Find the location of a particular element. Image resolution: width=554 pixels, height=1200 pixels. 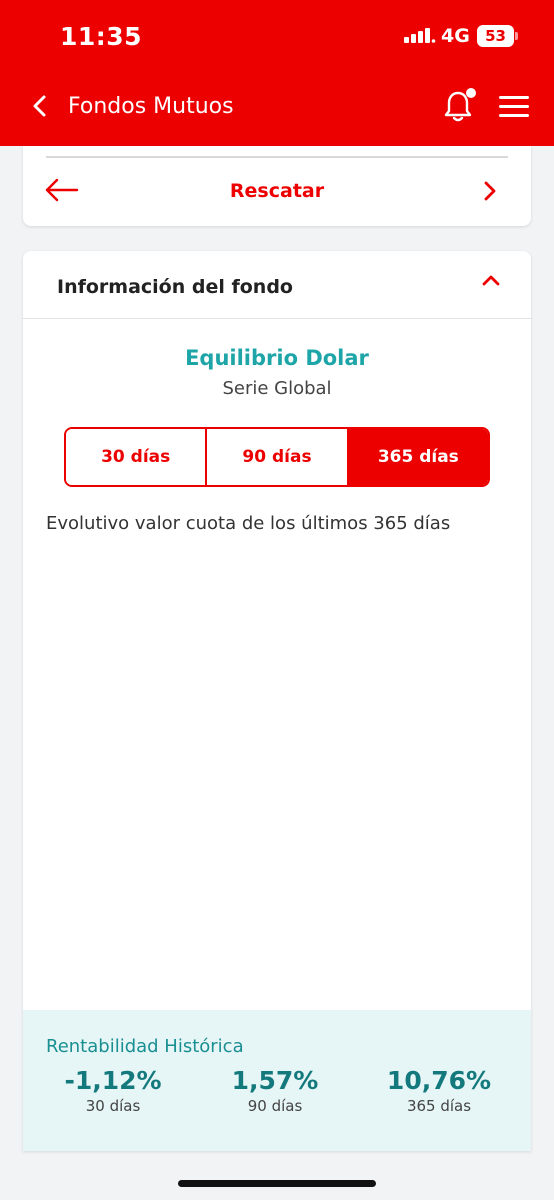

period-30-days: 30 días is located at coordinates (136, 457).